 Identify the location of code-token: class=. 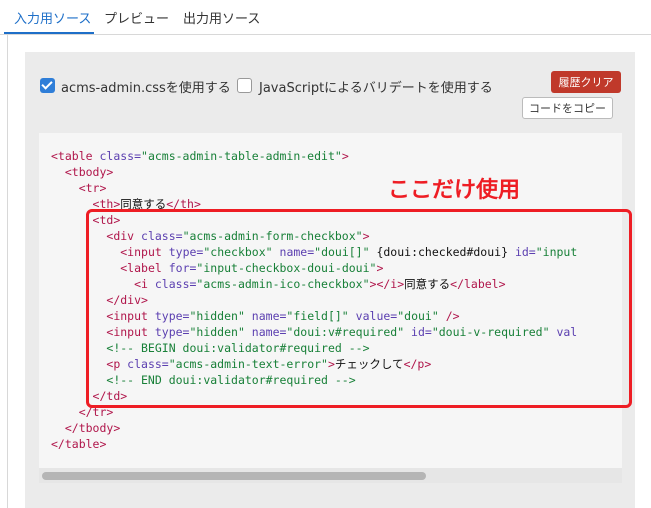
(120, 156).